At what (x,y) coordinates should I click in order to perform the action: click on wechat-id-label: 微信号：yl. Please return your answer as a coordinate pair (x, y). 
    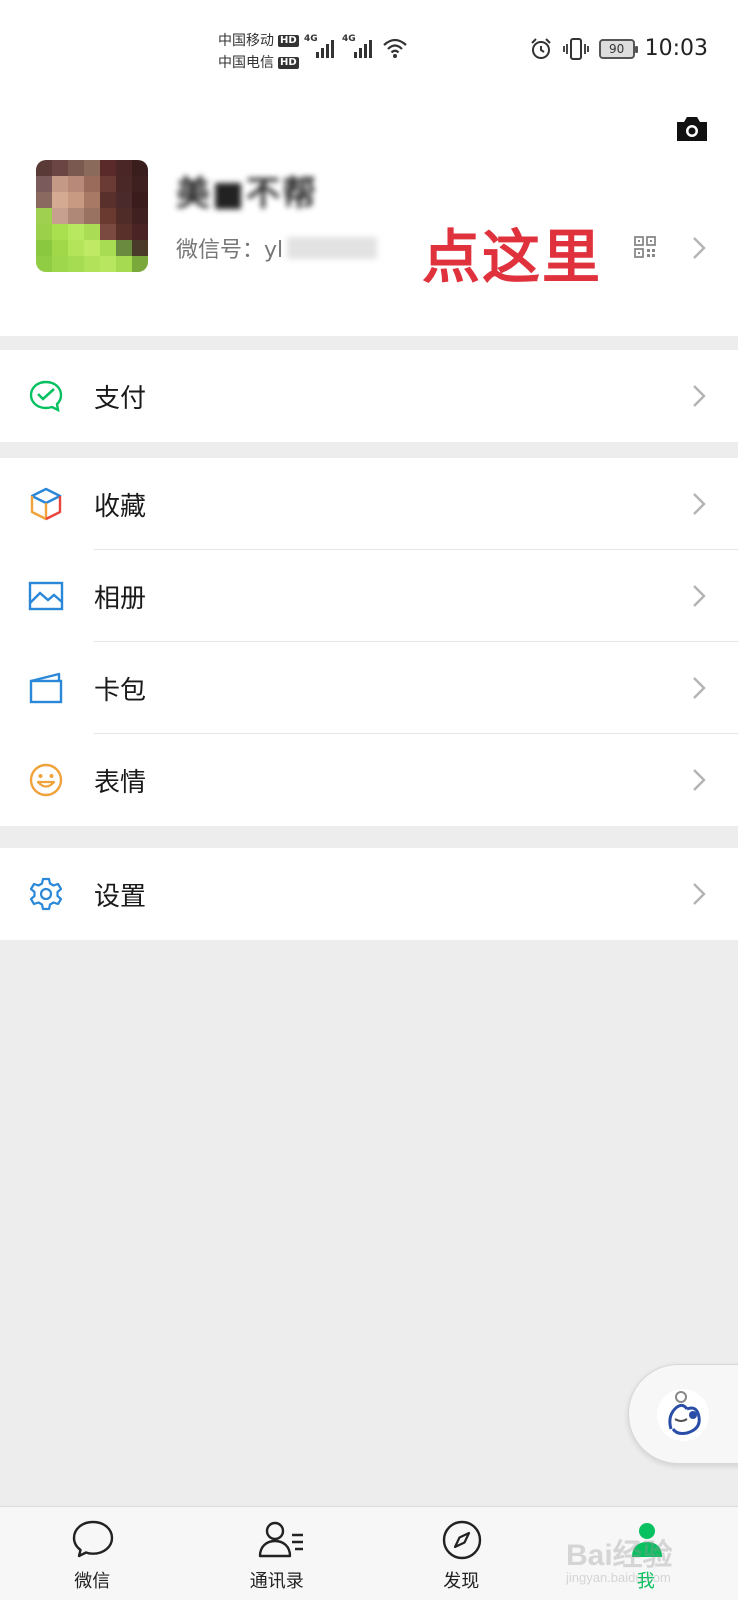
    Looking at the image, I should click on (230, 250).